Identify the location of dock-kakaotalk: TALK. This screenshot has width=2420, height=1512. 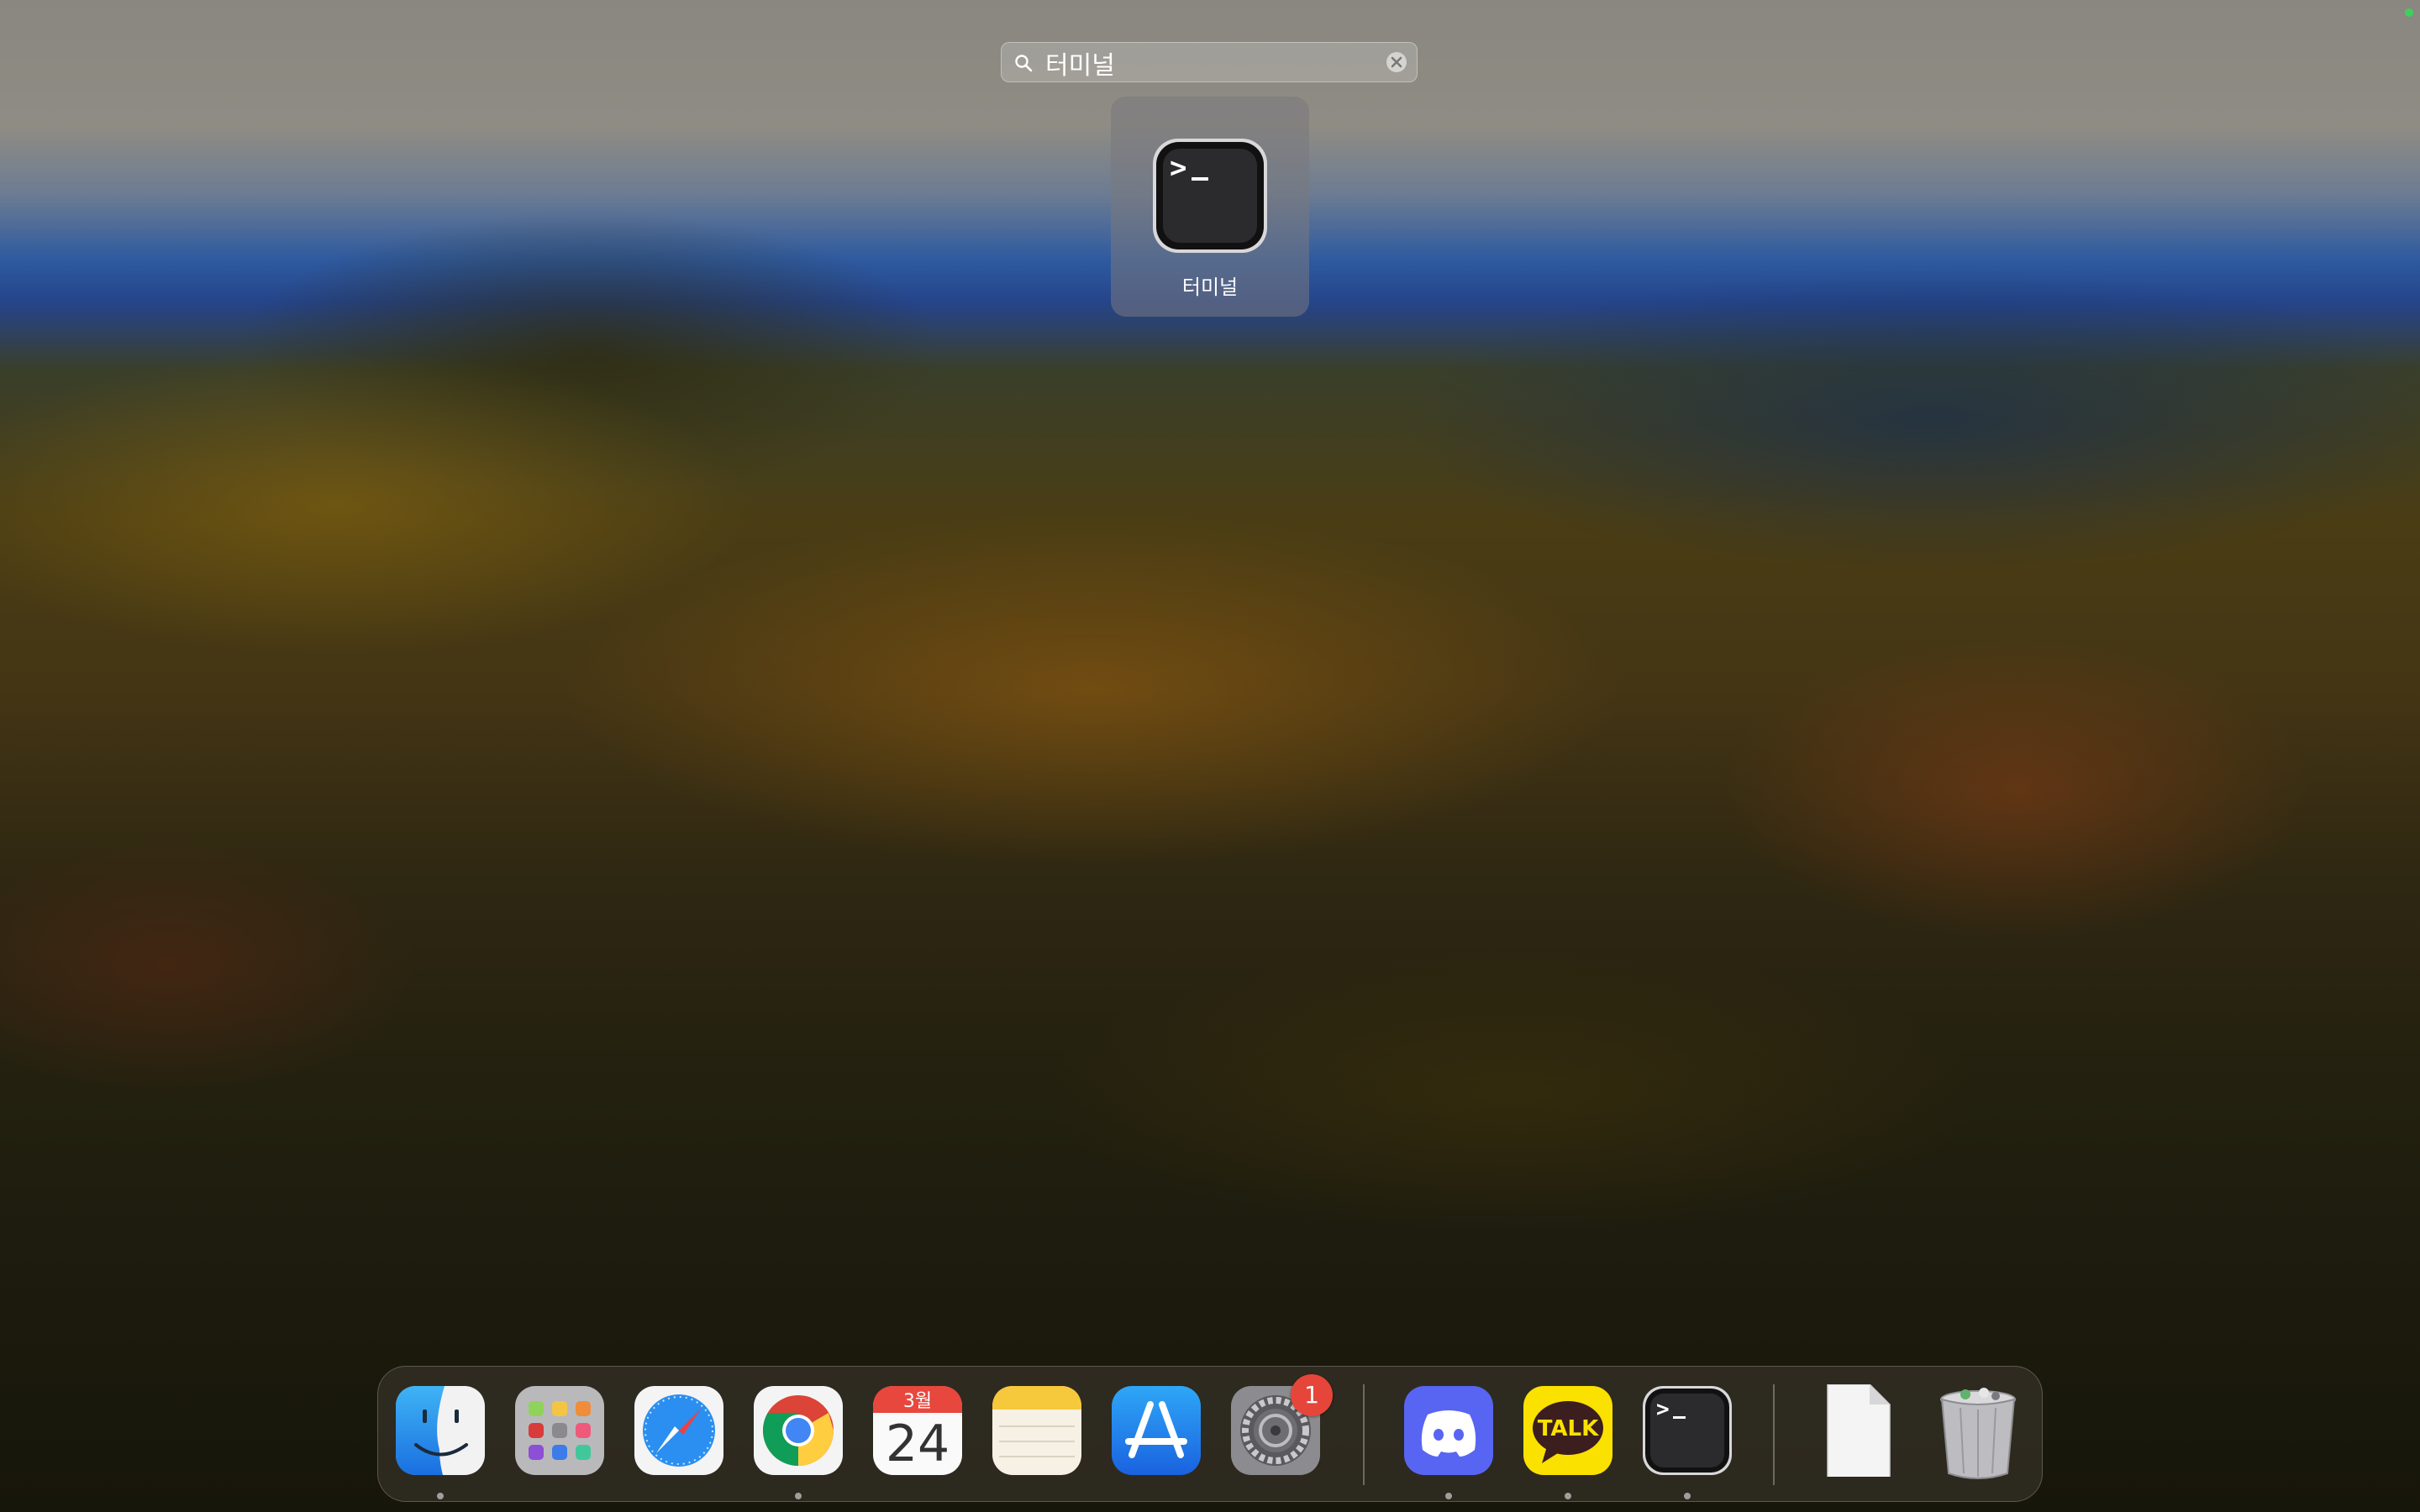
(1568, 1430).